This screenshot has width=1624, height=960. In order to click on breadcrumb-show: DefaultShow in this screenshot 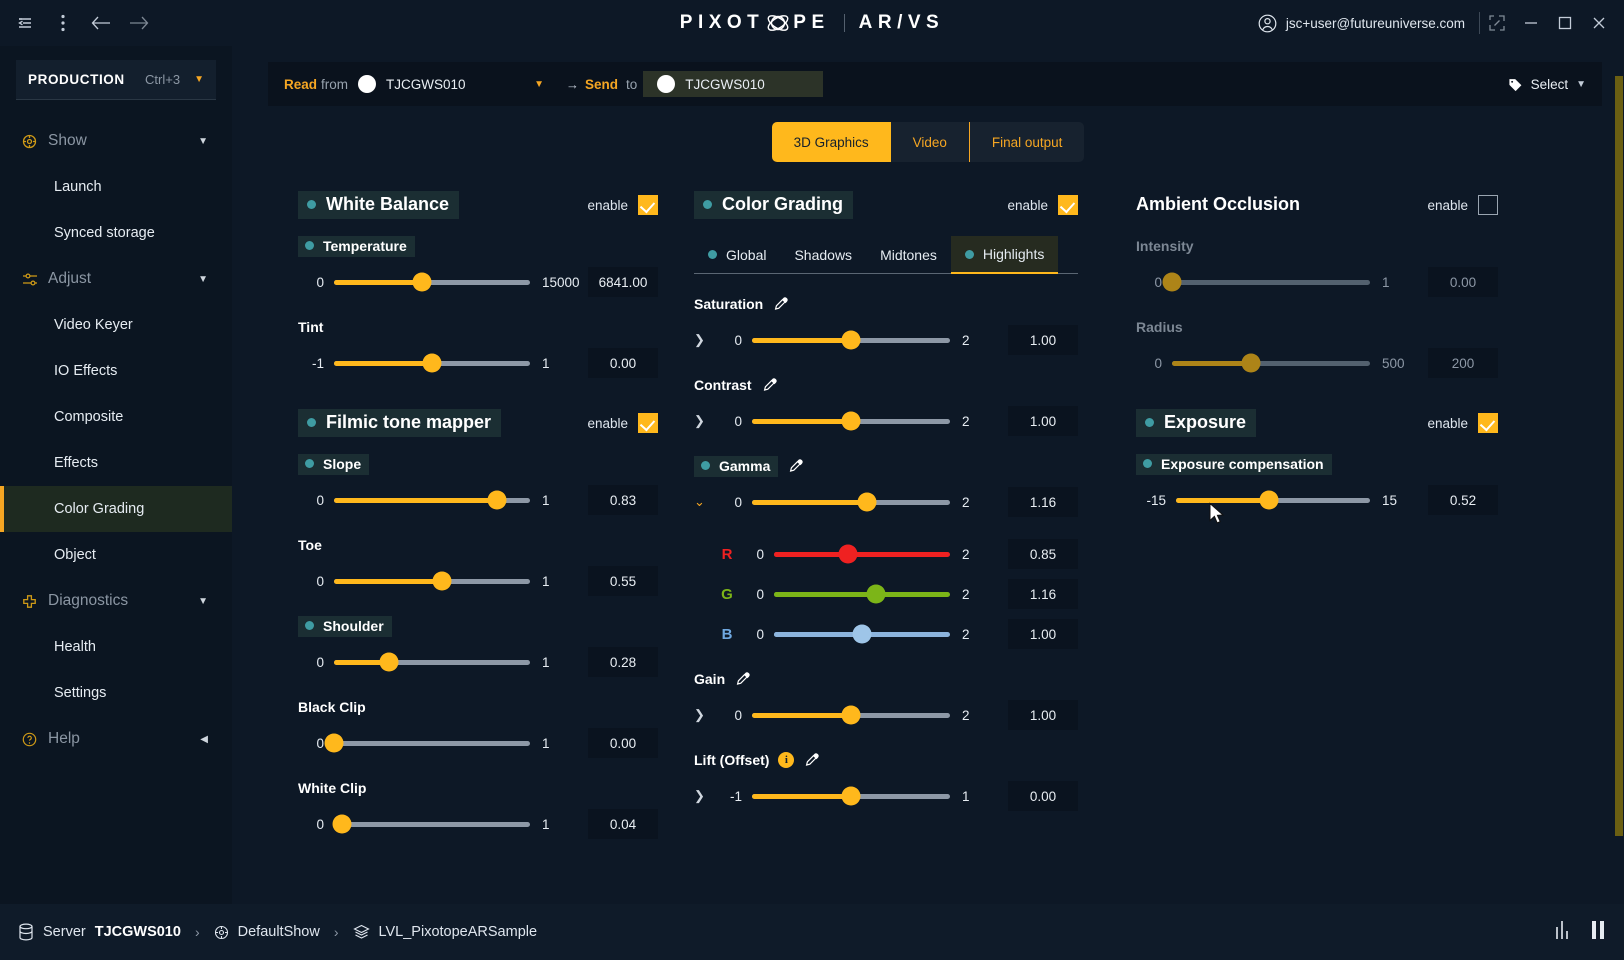, I will do `click(267, 932)`.